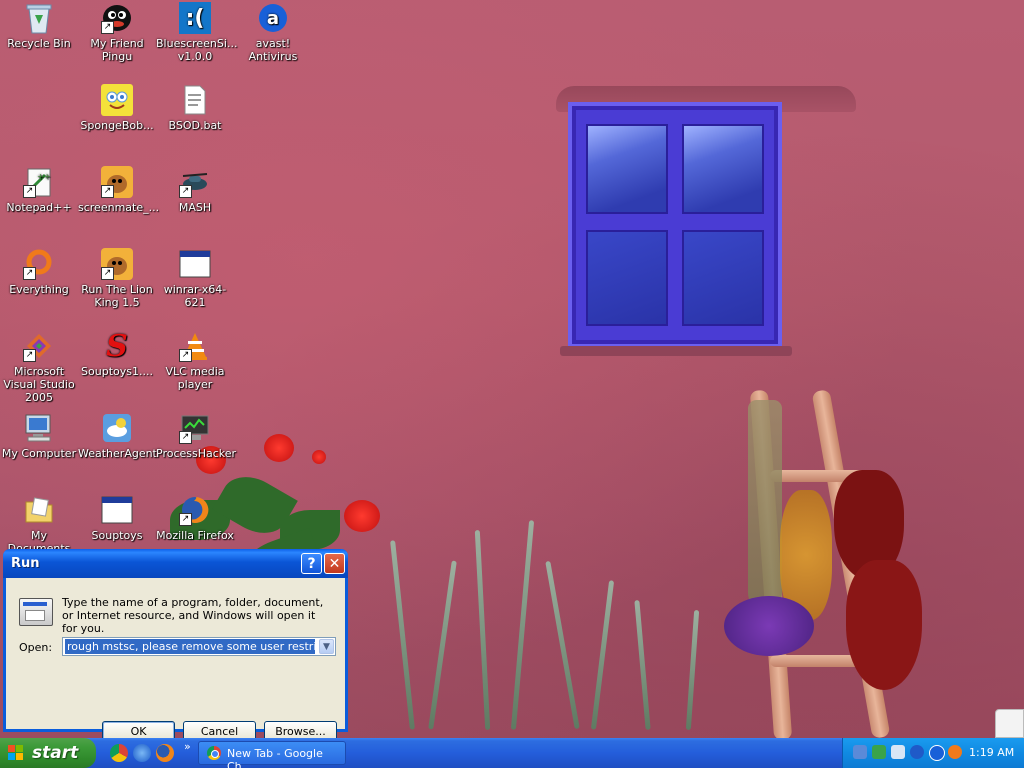  What do you see at coordinates (195, 510) in the screenshot?
I see `firefox-icon: ↗` at bounding box center [195, 510].